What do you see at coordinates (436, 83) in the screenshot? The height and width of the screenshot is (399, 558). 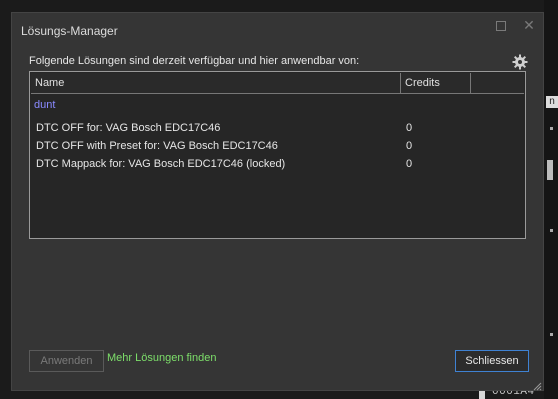 I see `column-header-credits: Credits` at bounding box center [436, 83].